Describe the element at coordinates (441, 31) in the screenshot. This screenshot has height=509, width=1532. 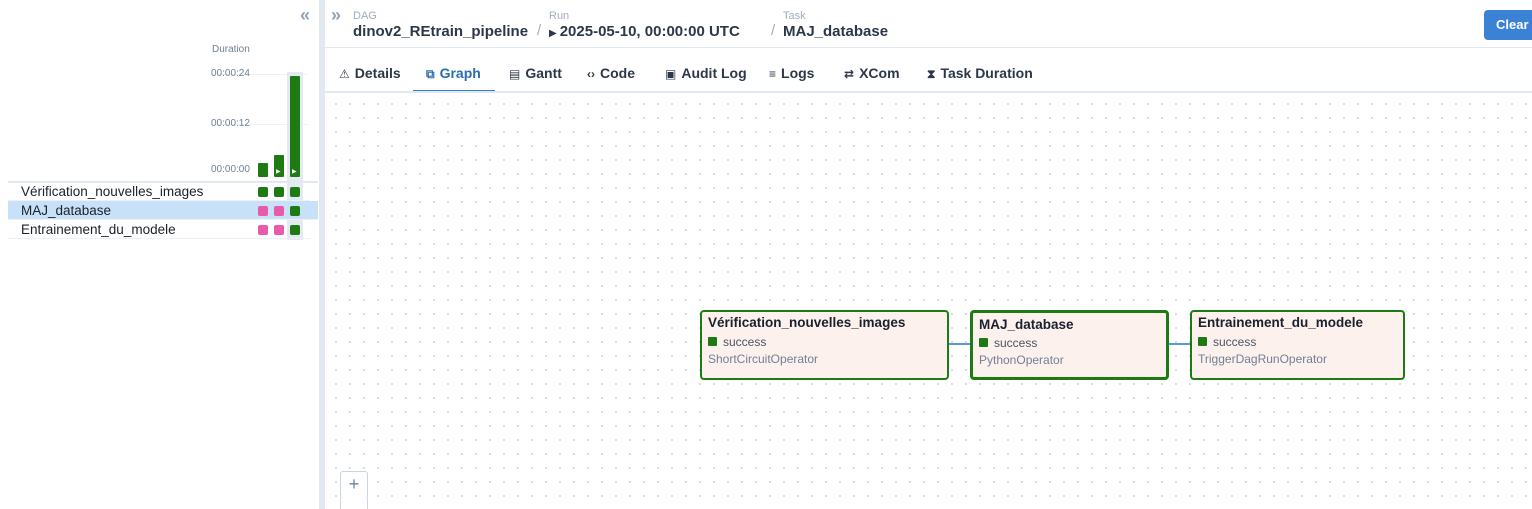
I see `dag-id: dinov2_REtrain_pipeline` at that location.